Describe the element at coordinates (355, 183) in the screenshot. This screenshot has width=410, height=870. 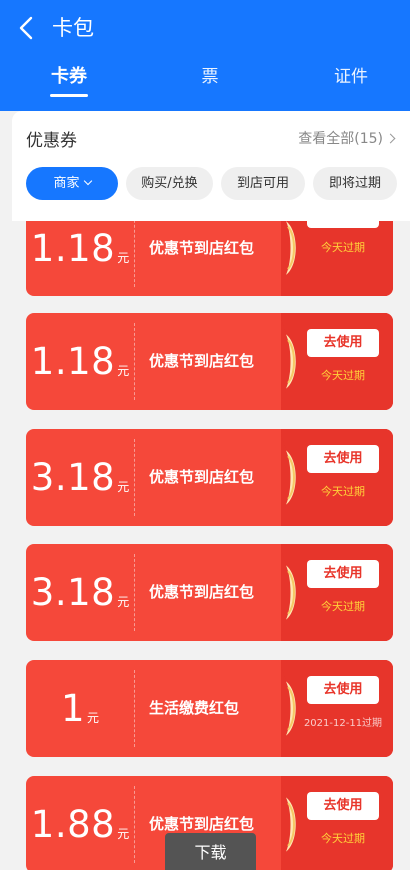
I see `filter-expiring: 即将过期` at that location.